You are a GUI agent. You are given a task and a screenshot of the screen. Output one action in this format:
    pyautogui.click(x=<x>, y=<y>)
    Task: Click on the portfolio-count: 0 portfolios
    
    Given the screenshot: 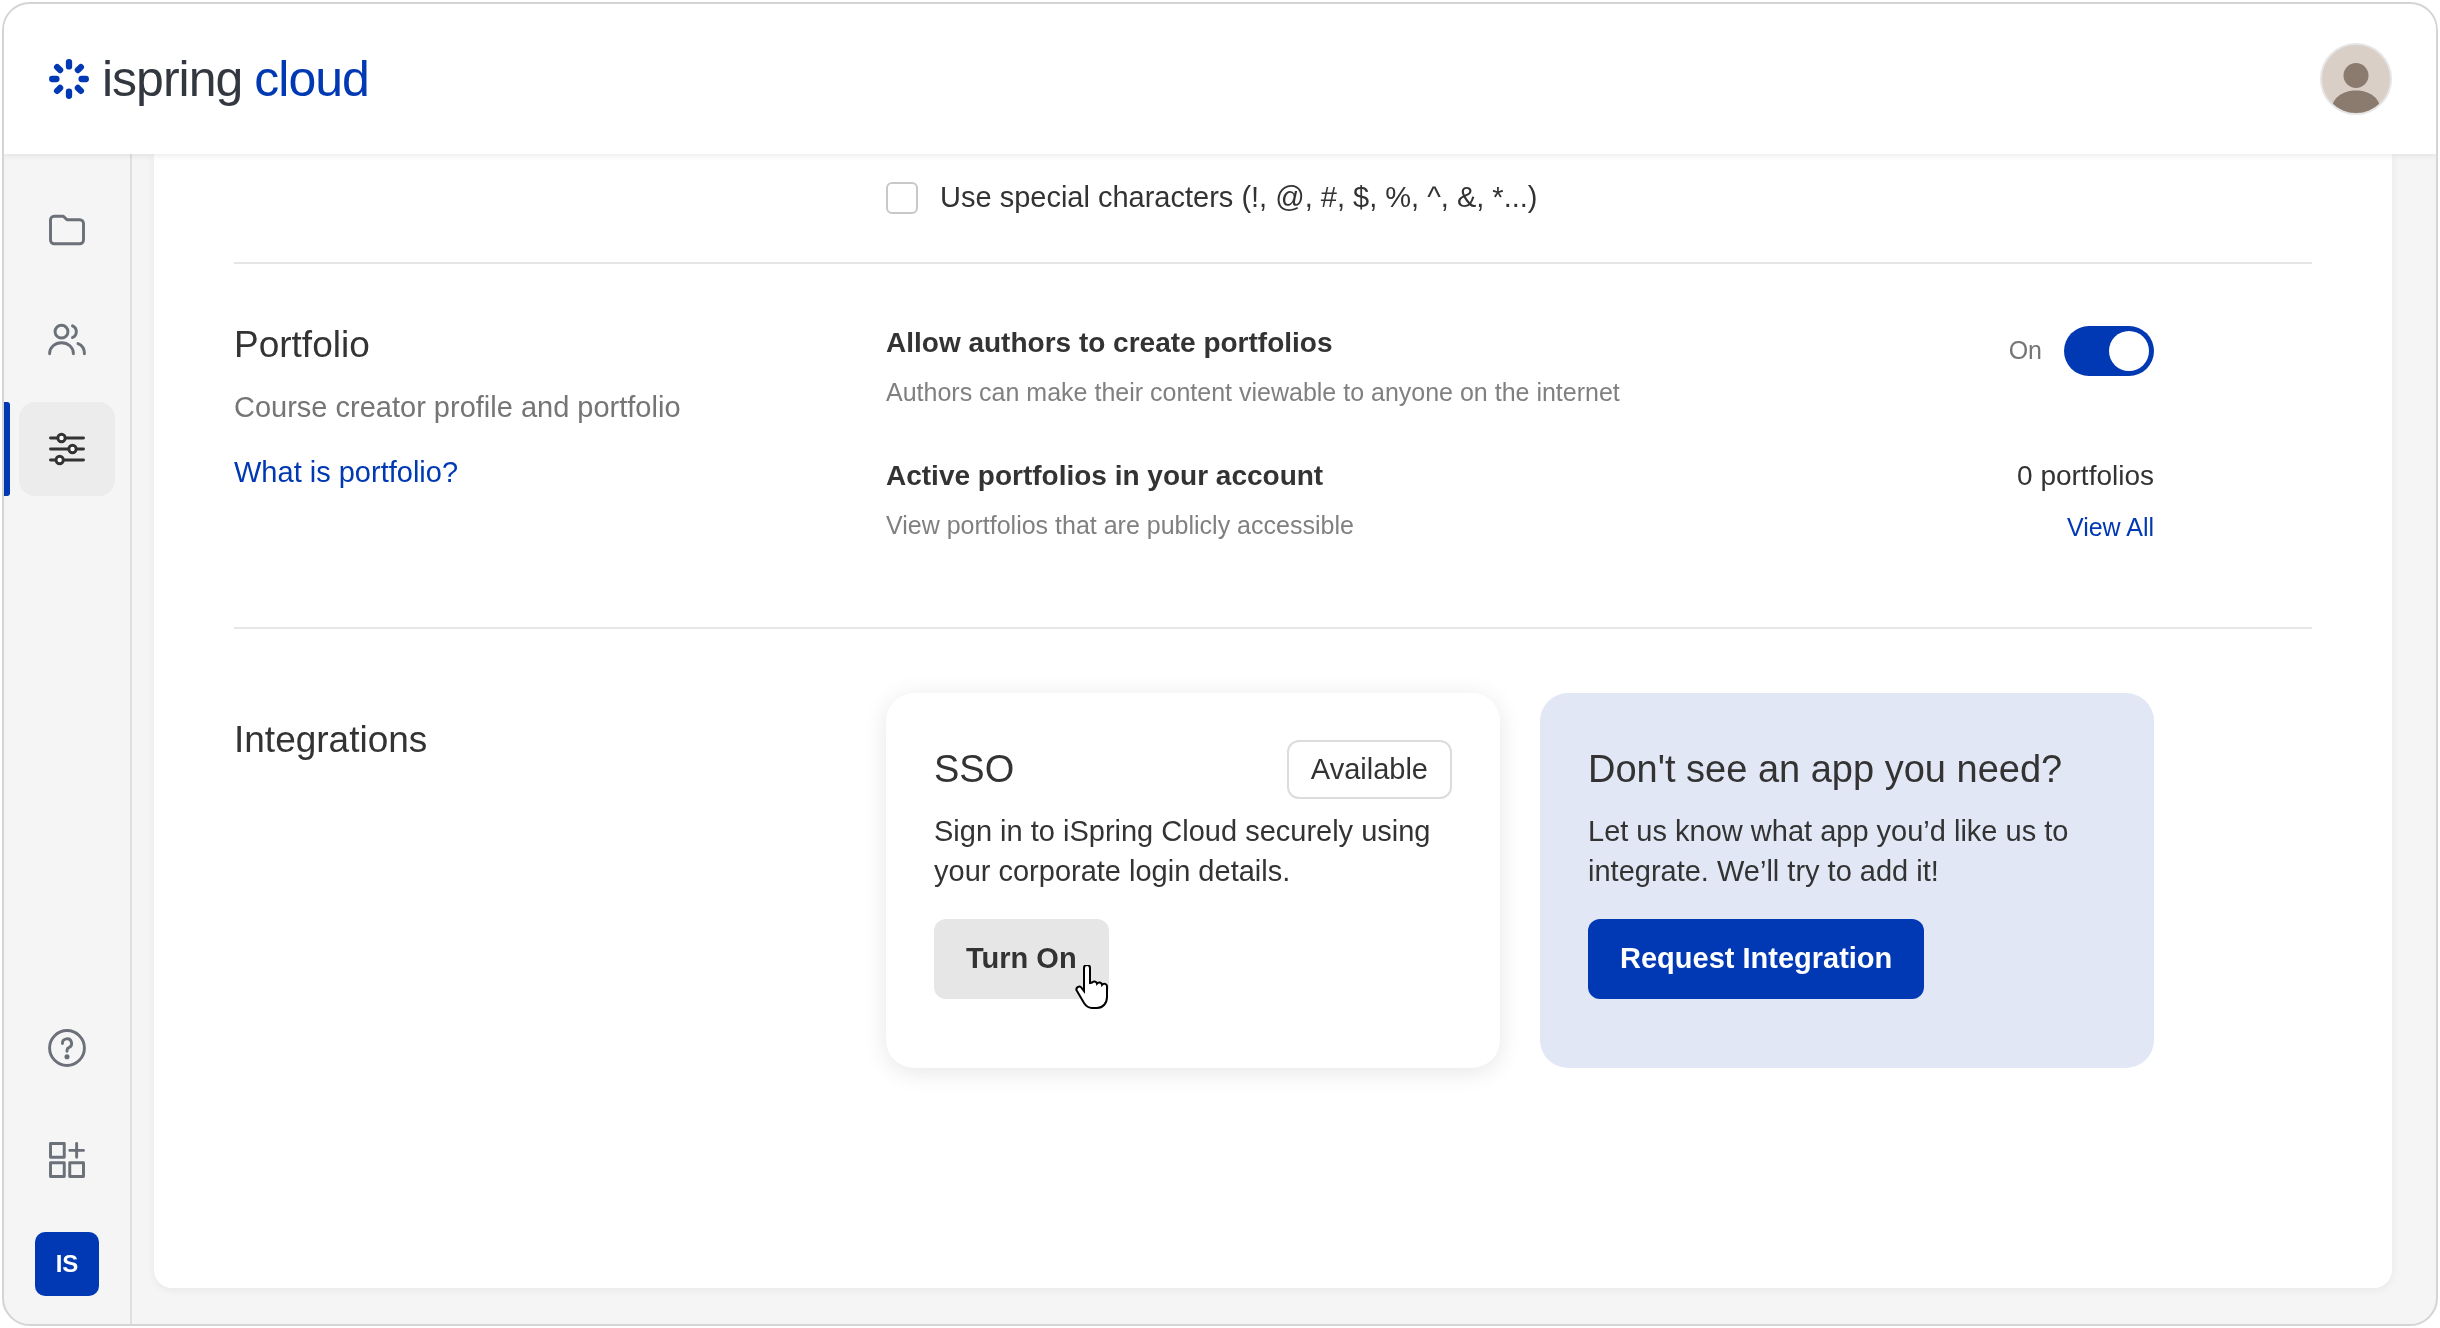 What is the action you would take?
    pyautogui.click(x=2085, y=476)
    